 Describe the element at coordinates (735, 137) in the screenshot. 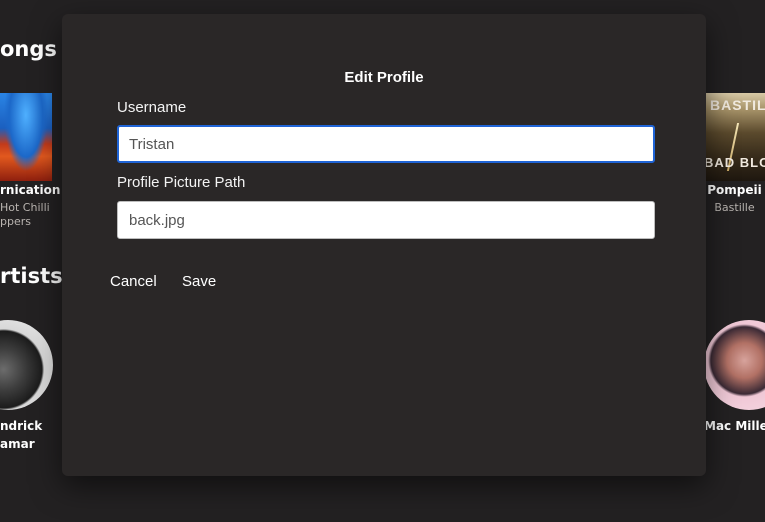

I see `album-art-bastille: BASTILLE BAD BLOOD` at that location.